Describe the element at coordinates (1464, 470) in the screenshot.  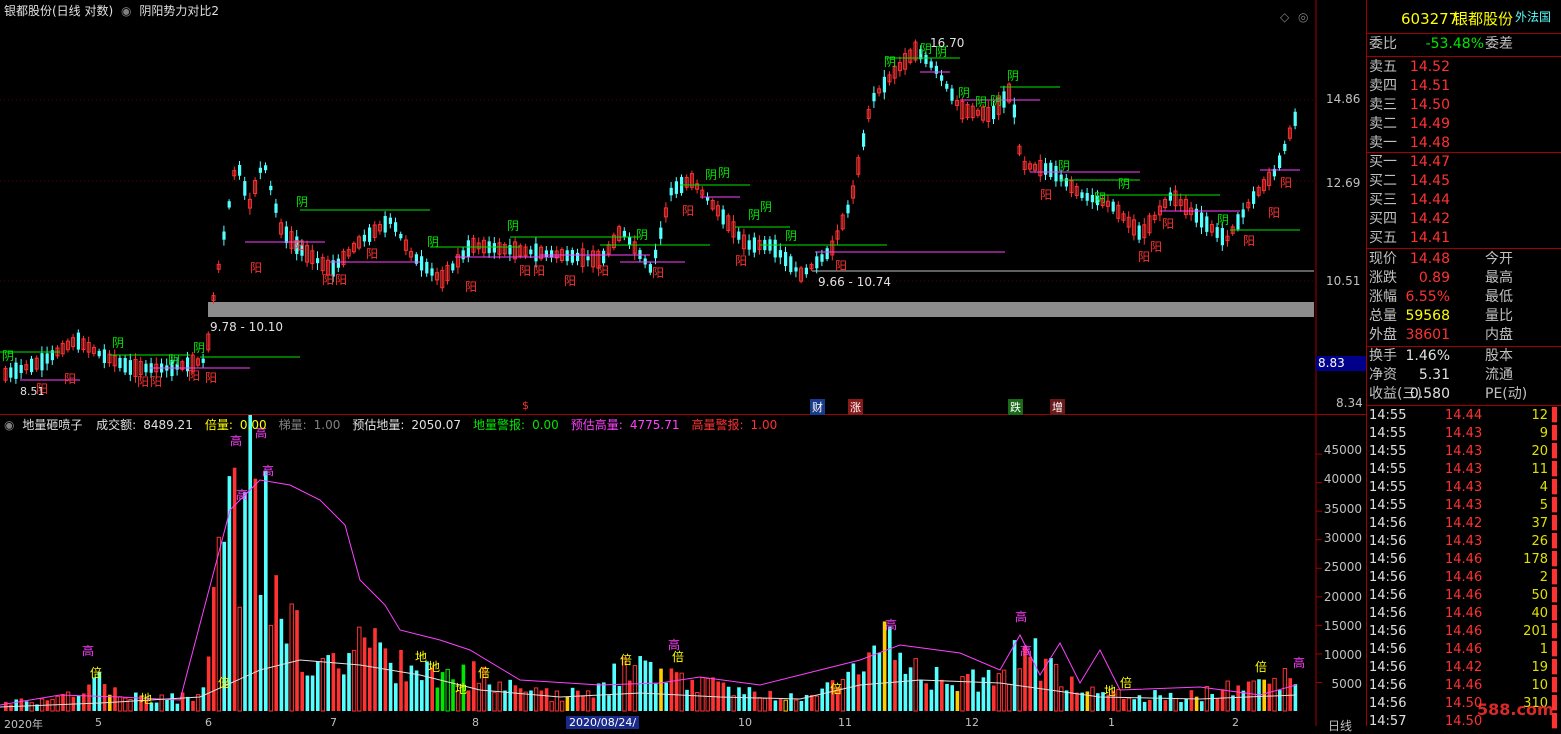
I see `tick-row: 14:55 14.43 11 ▌` at that location.